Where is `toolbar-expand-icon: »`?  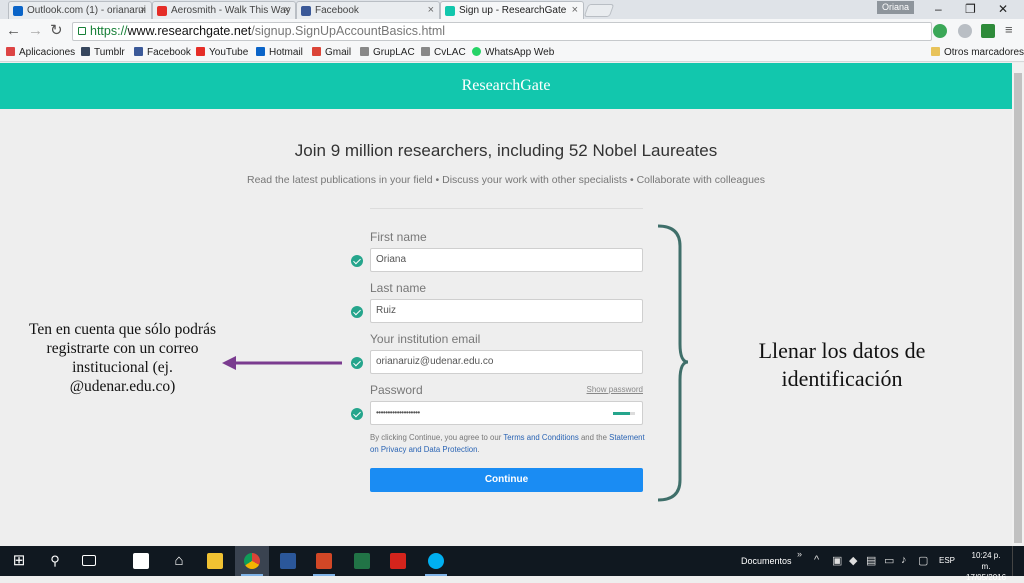 toolbar-expand-icon: » is located at coordinates (799, 554).